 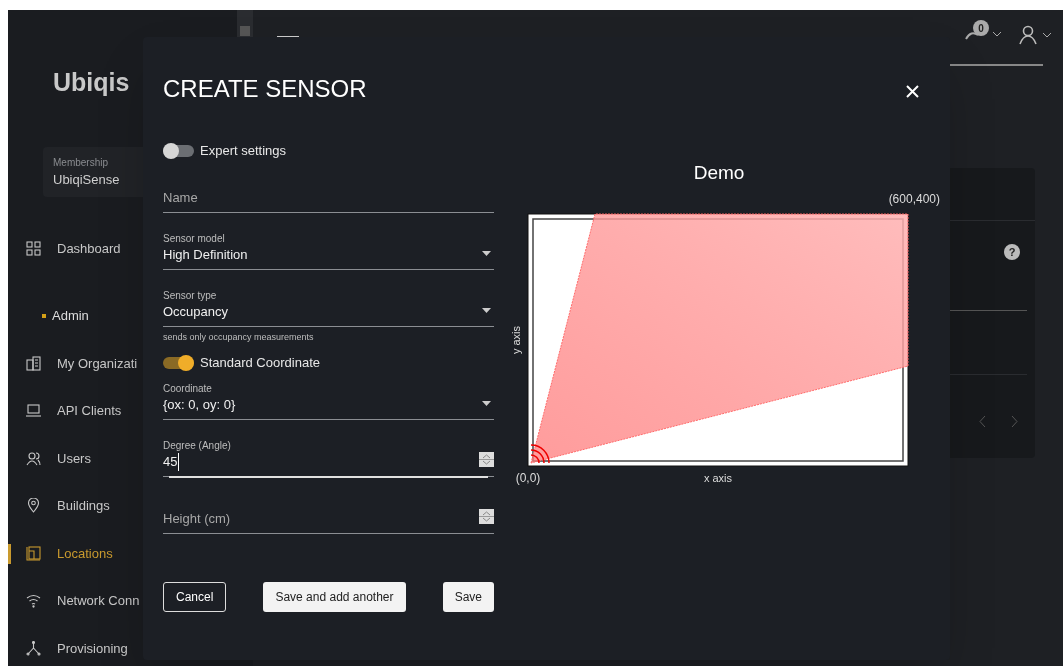 I want to click on sidebar-item: Provisioning, so click(x=138, y=645).